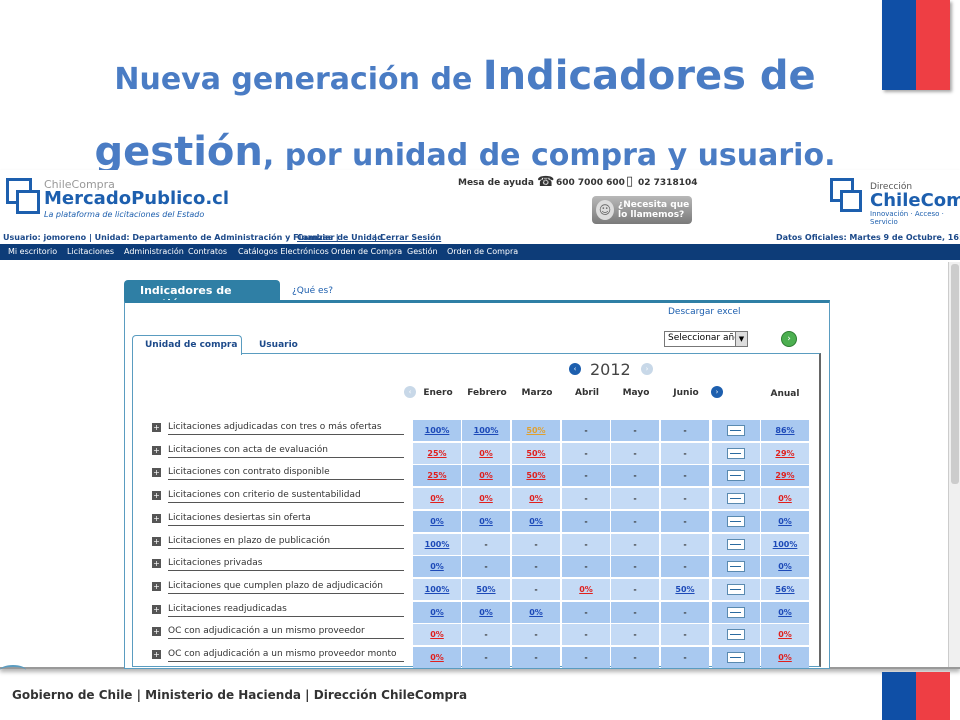  Describe the element at coordinates (785, 430) in the screenshot. I see `annual-cell: 86%` at that location.